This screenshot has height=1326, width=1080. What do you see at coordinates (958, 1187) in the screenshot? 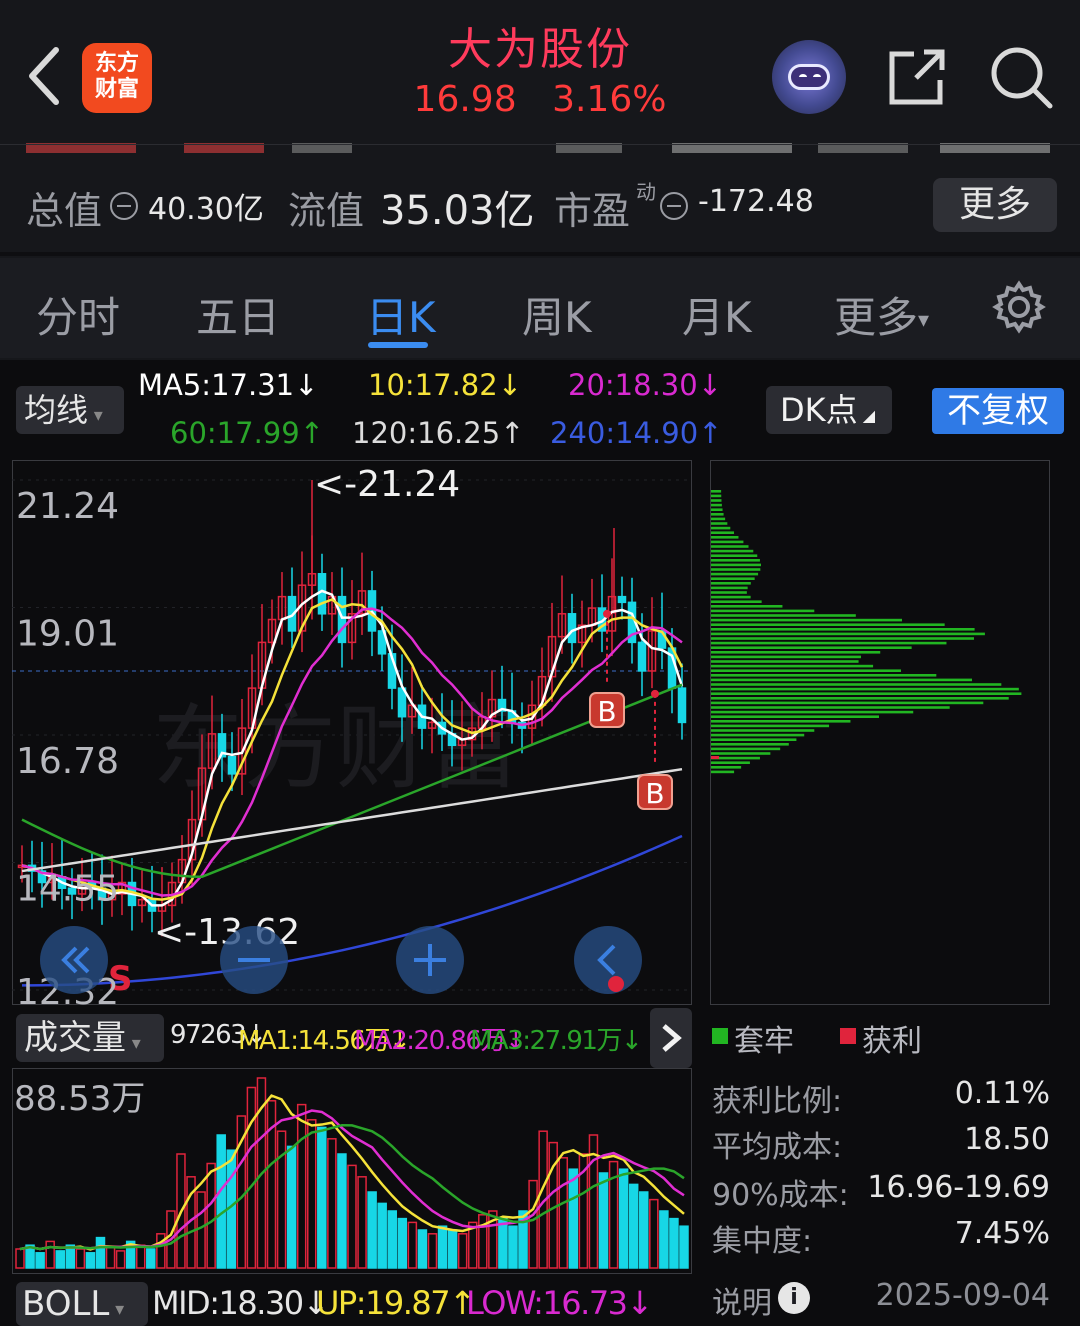
I see `cost90-value: 16.96-19.69` at bounding box center [958, 1187].